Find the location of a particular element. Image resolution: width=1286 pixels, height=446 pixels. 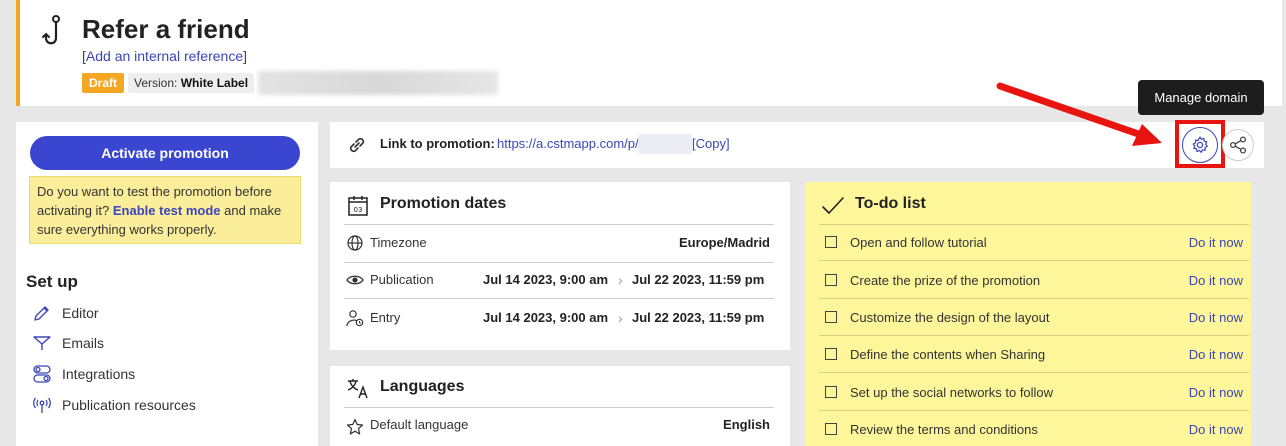

eye-icon is located at coordinates (355, 280).